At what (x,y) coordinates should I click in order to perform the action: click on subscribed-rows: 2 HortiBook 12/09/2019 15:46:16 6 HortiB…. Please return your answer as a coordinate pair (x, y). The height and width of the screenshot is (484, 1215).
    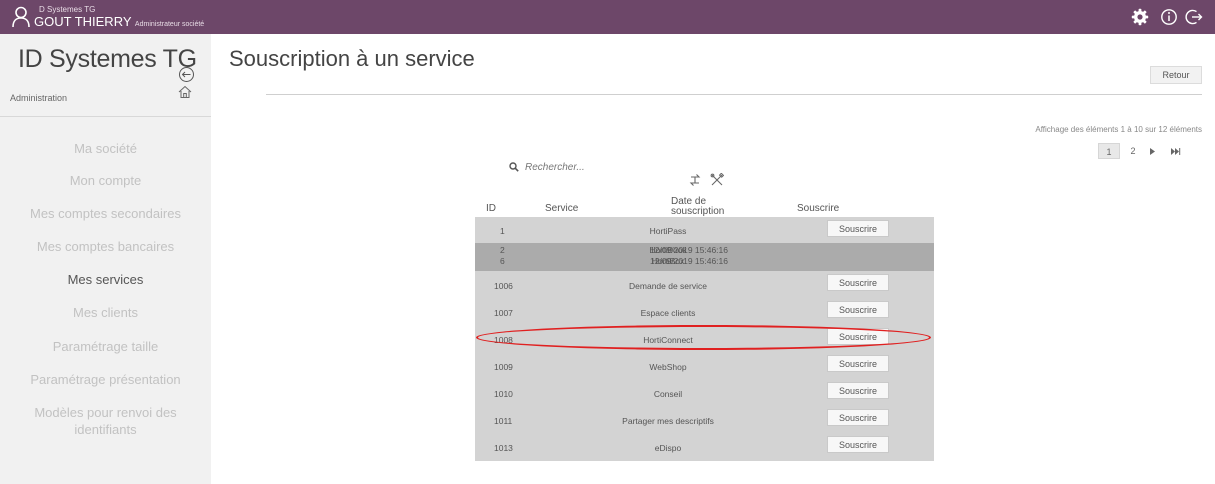
    Looking at the image, I should click on (704, 257).